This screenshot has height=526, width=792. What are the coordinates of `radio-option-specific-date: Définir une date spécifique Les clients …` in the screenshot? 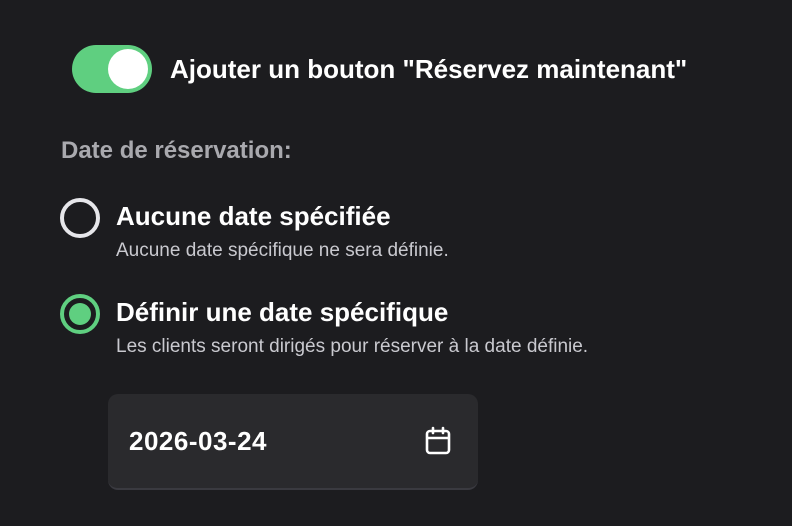 It's located at (324, 327).